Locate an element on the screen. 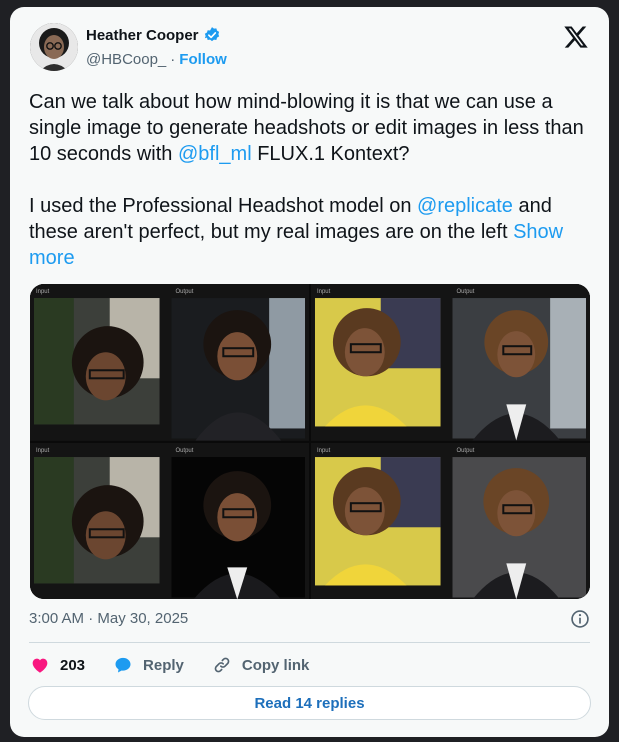  panel-3-output-label: Output is located at coordinates (184, 451).